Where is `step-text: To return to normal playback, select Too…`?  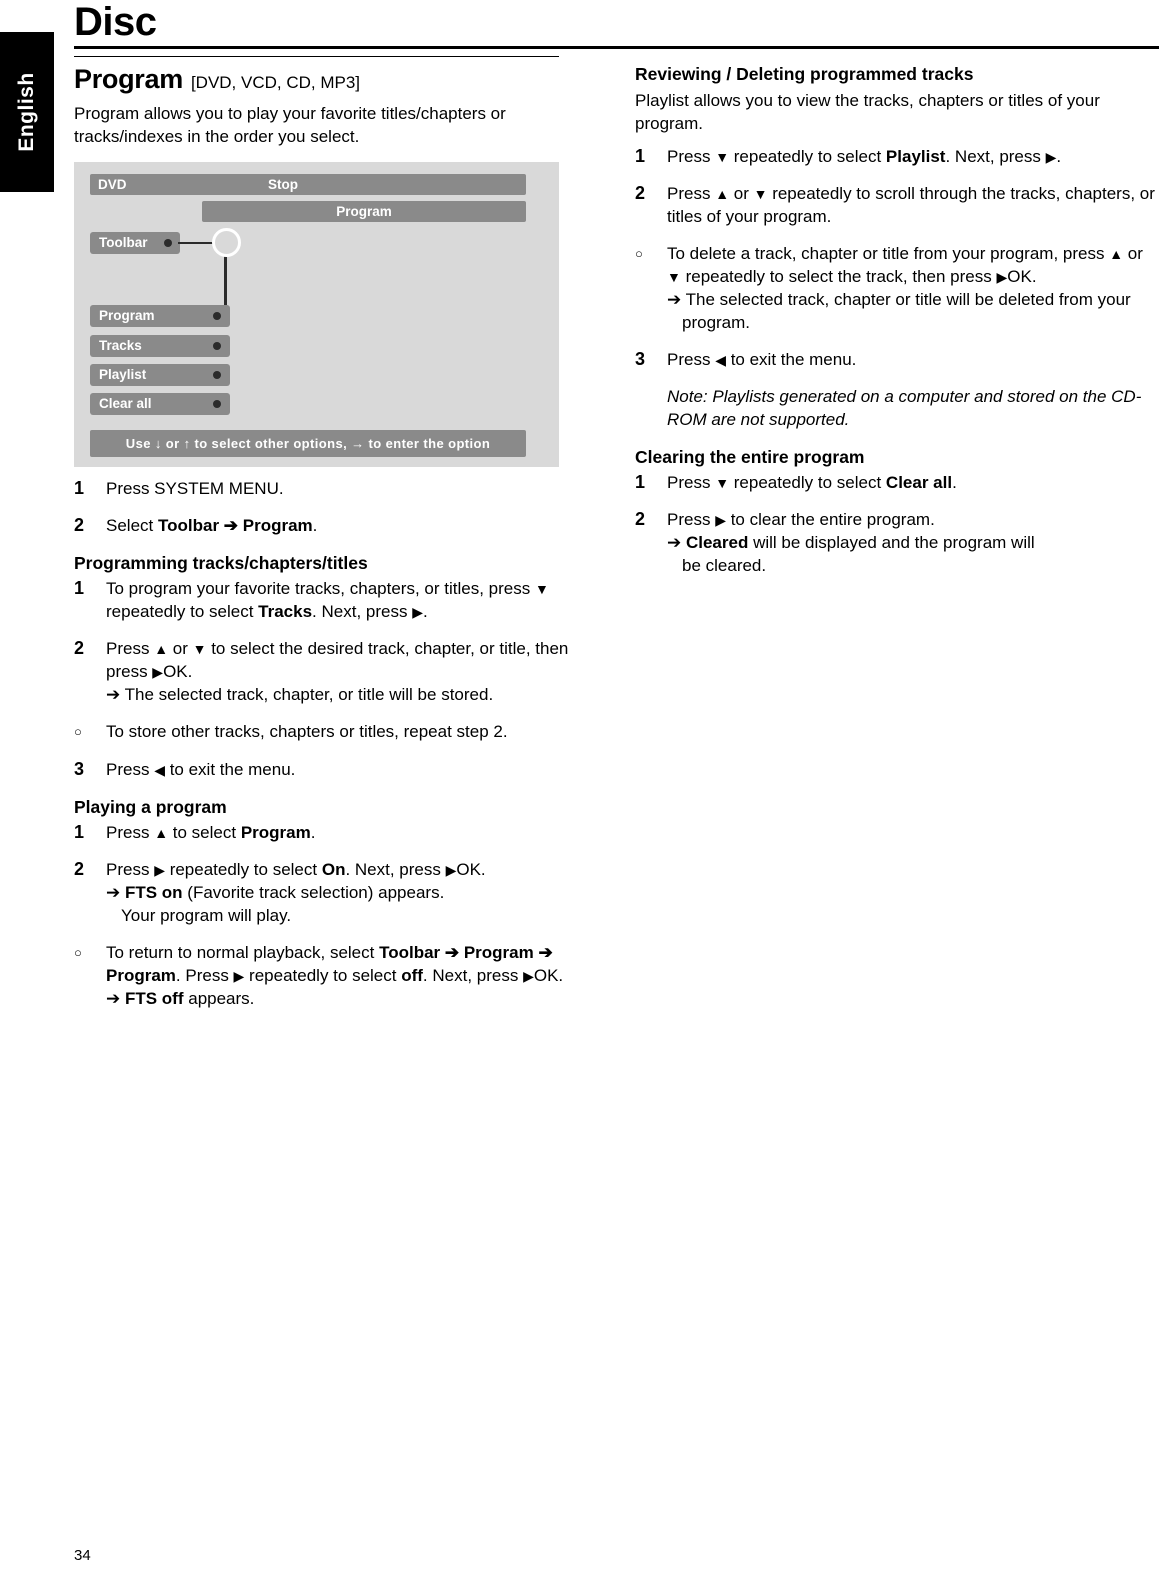 step-text: To return to normal playback, select Too… is located at coordinates (335, 975).